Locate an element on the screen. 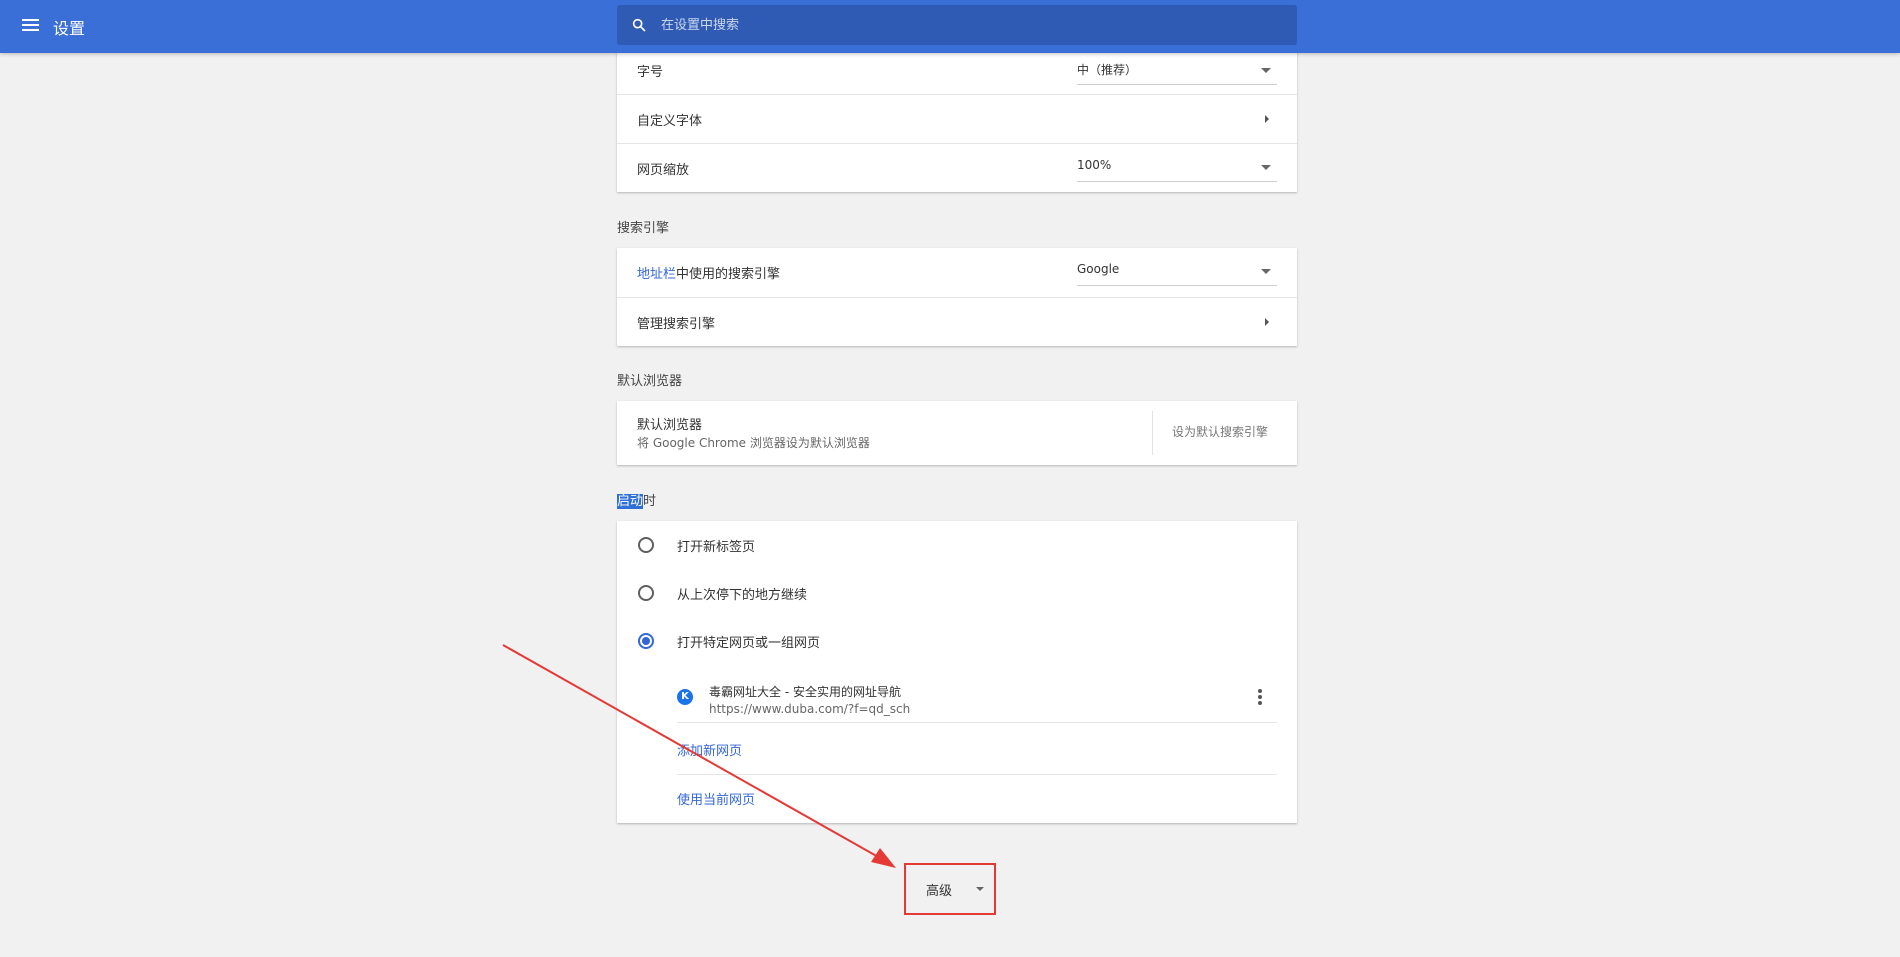 This screenshot has width=1900, height=957. font-size-value: 中（推荐） is located at coordinates (1107, 70).